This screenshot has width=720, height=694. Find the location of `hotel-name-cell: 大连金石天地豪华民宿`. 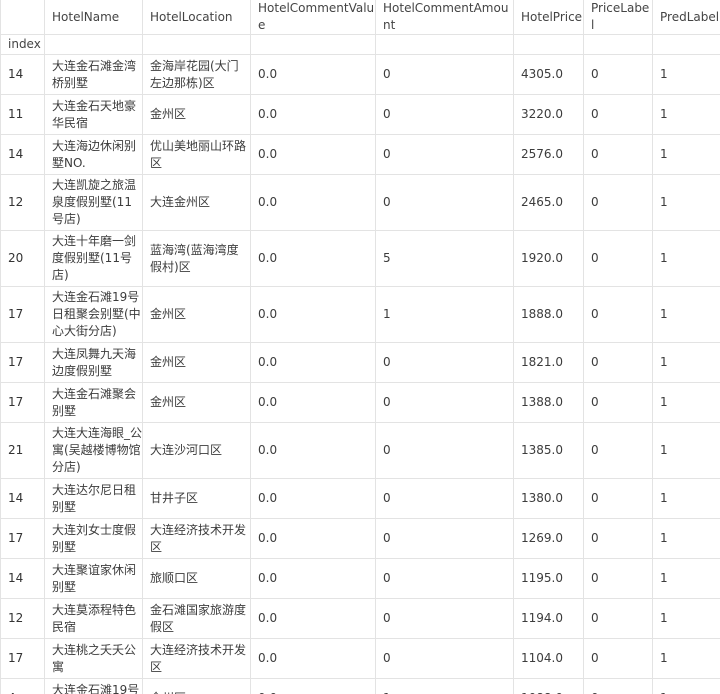

hotel-name-cell: 大连金石天地豪华民宿 is located at coordinates (93, 114).